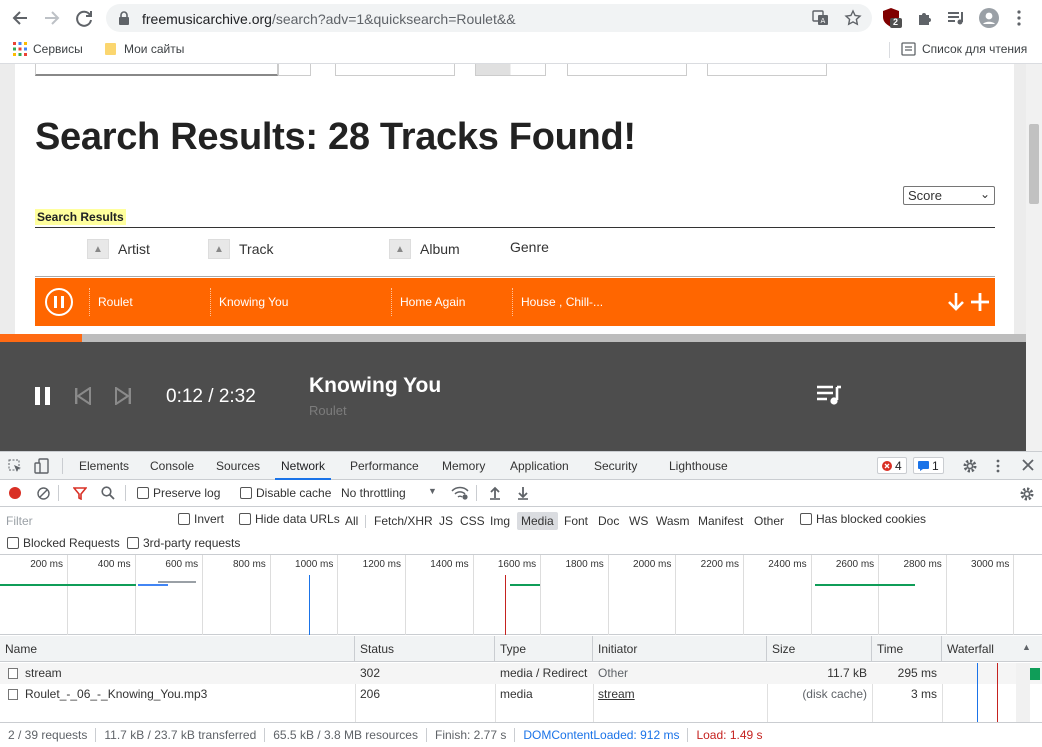  Describe the element at coordinates (178, 493) in the screenshot. I see `preserve-log-checkbox: Preserve log` at that location.